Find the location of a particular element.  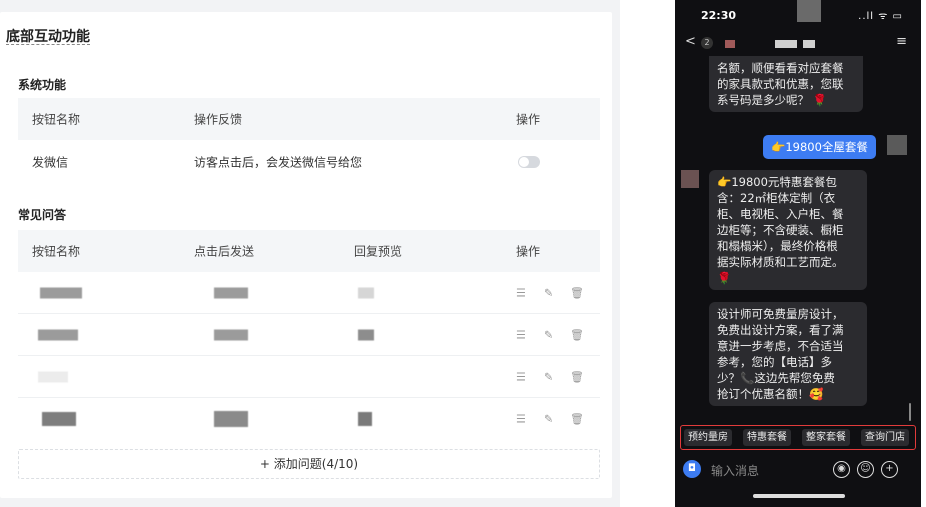

message-line: 👉19800元特惠套餐包 is located at coordinates (777, 182).